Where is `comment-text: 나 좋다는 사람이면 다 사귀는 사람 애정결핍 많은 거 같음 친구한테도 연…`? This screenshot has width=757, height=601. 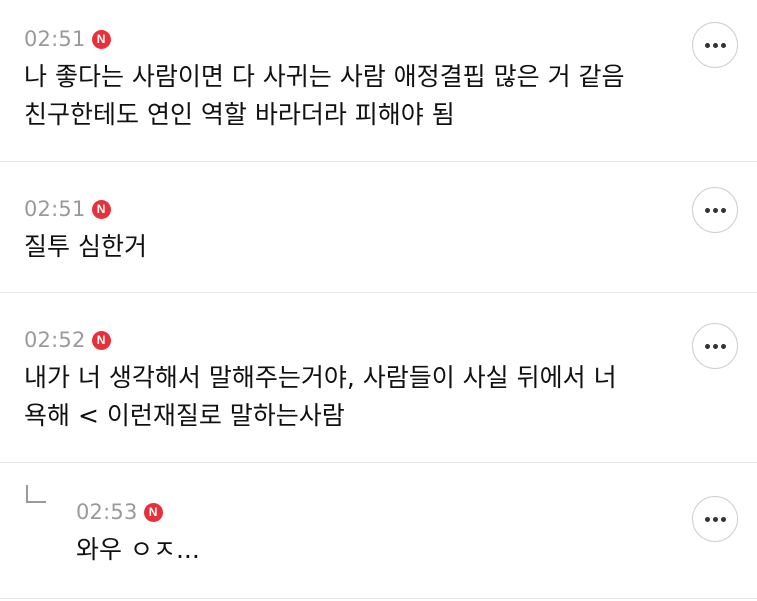 comment-text: 나 좋다는 사람이면 다 사귀는 사람 애정결핍 많은 거 같음 친구한테도 연… is located at coordinates (324, 95).